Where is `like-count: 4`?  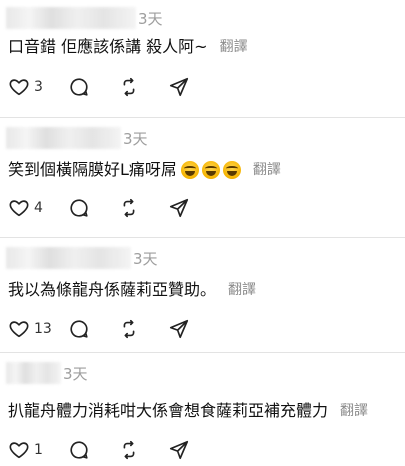 like-count: 4 is located at coordinates (38, 208).